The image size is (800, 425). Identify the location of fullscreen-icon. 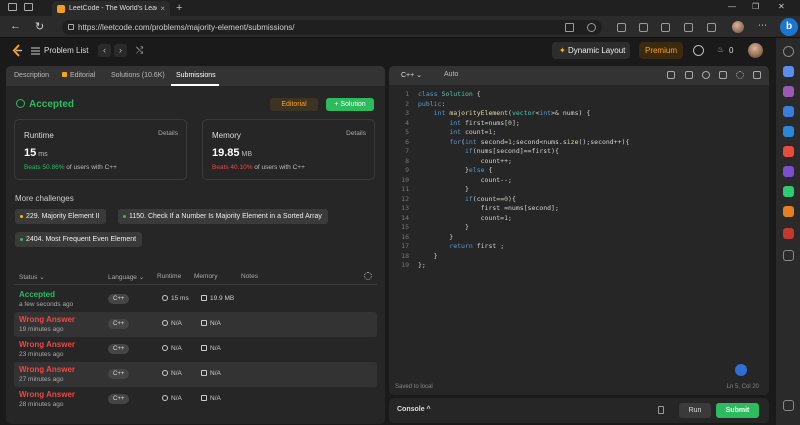
(757, 75).